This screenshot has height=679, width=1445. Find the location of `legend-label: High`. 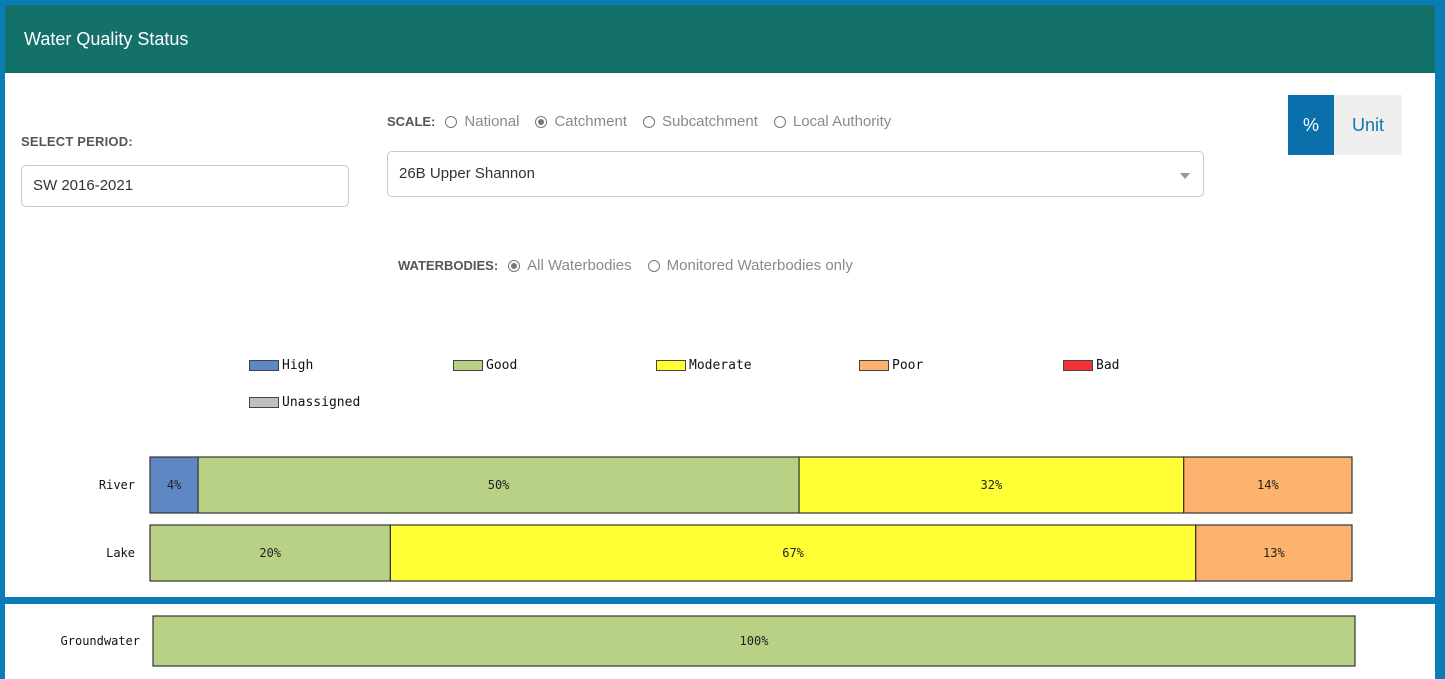

legend-label: High is located at coordinates (298, 365).